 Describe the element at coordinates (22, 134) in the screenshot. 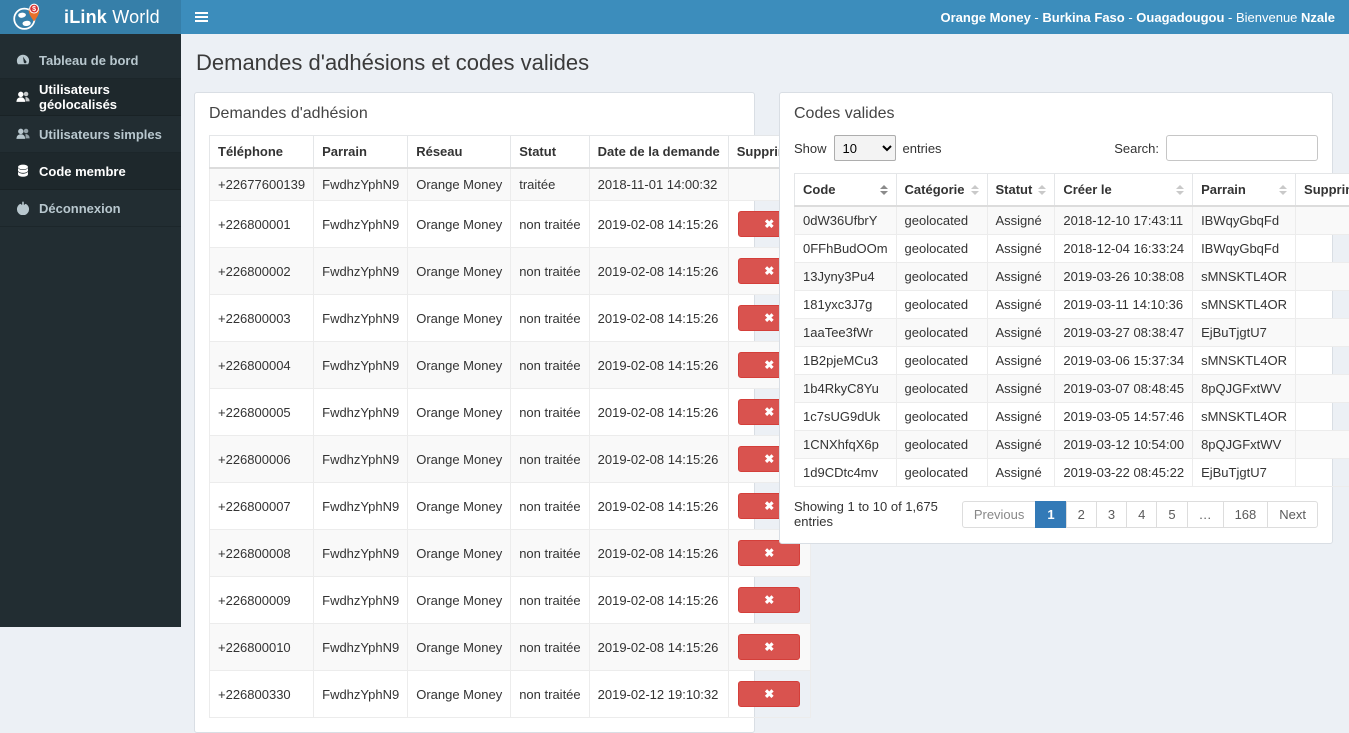

I see `users-icon` at that location.